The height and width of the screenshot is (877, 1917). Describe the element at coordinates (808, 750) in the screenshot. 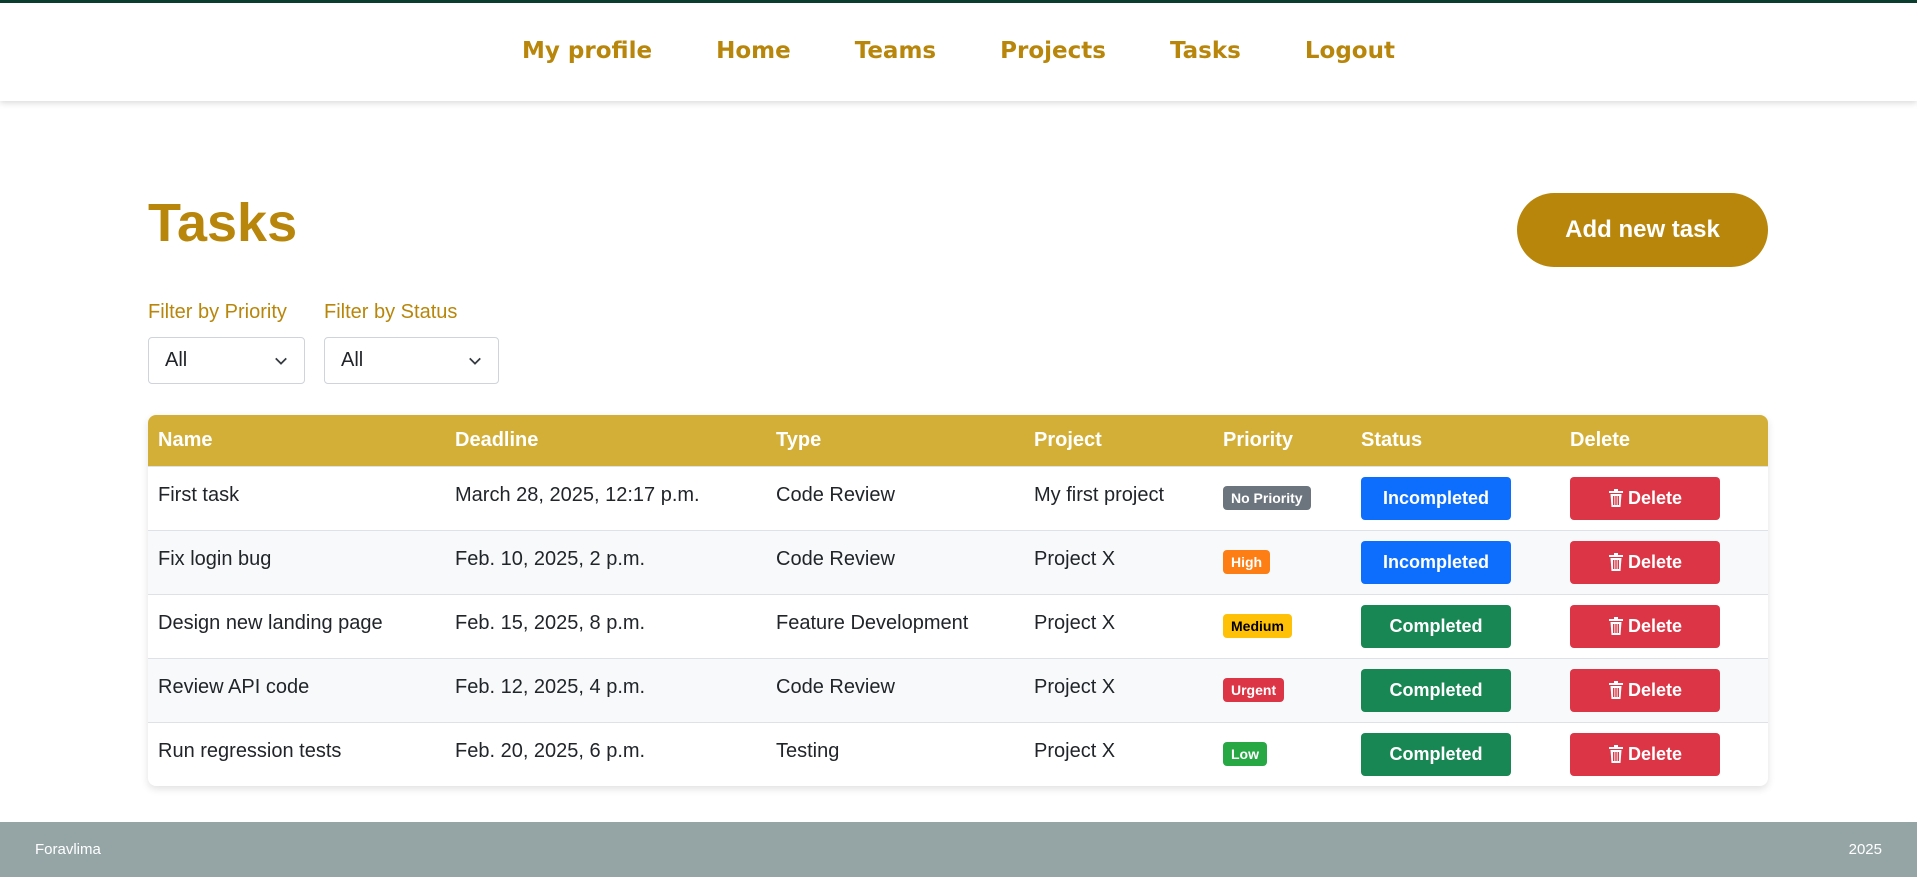

I see `task-type: Testing` at that location.